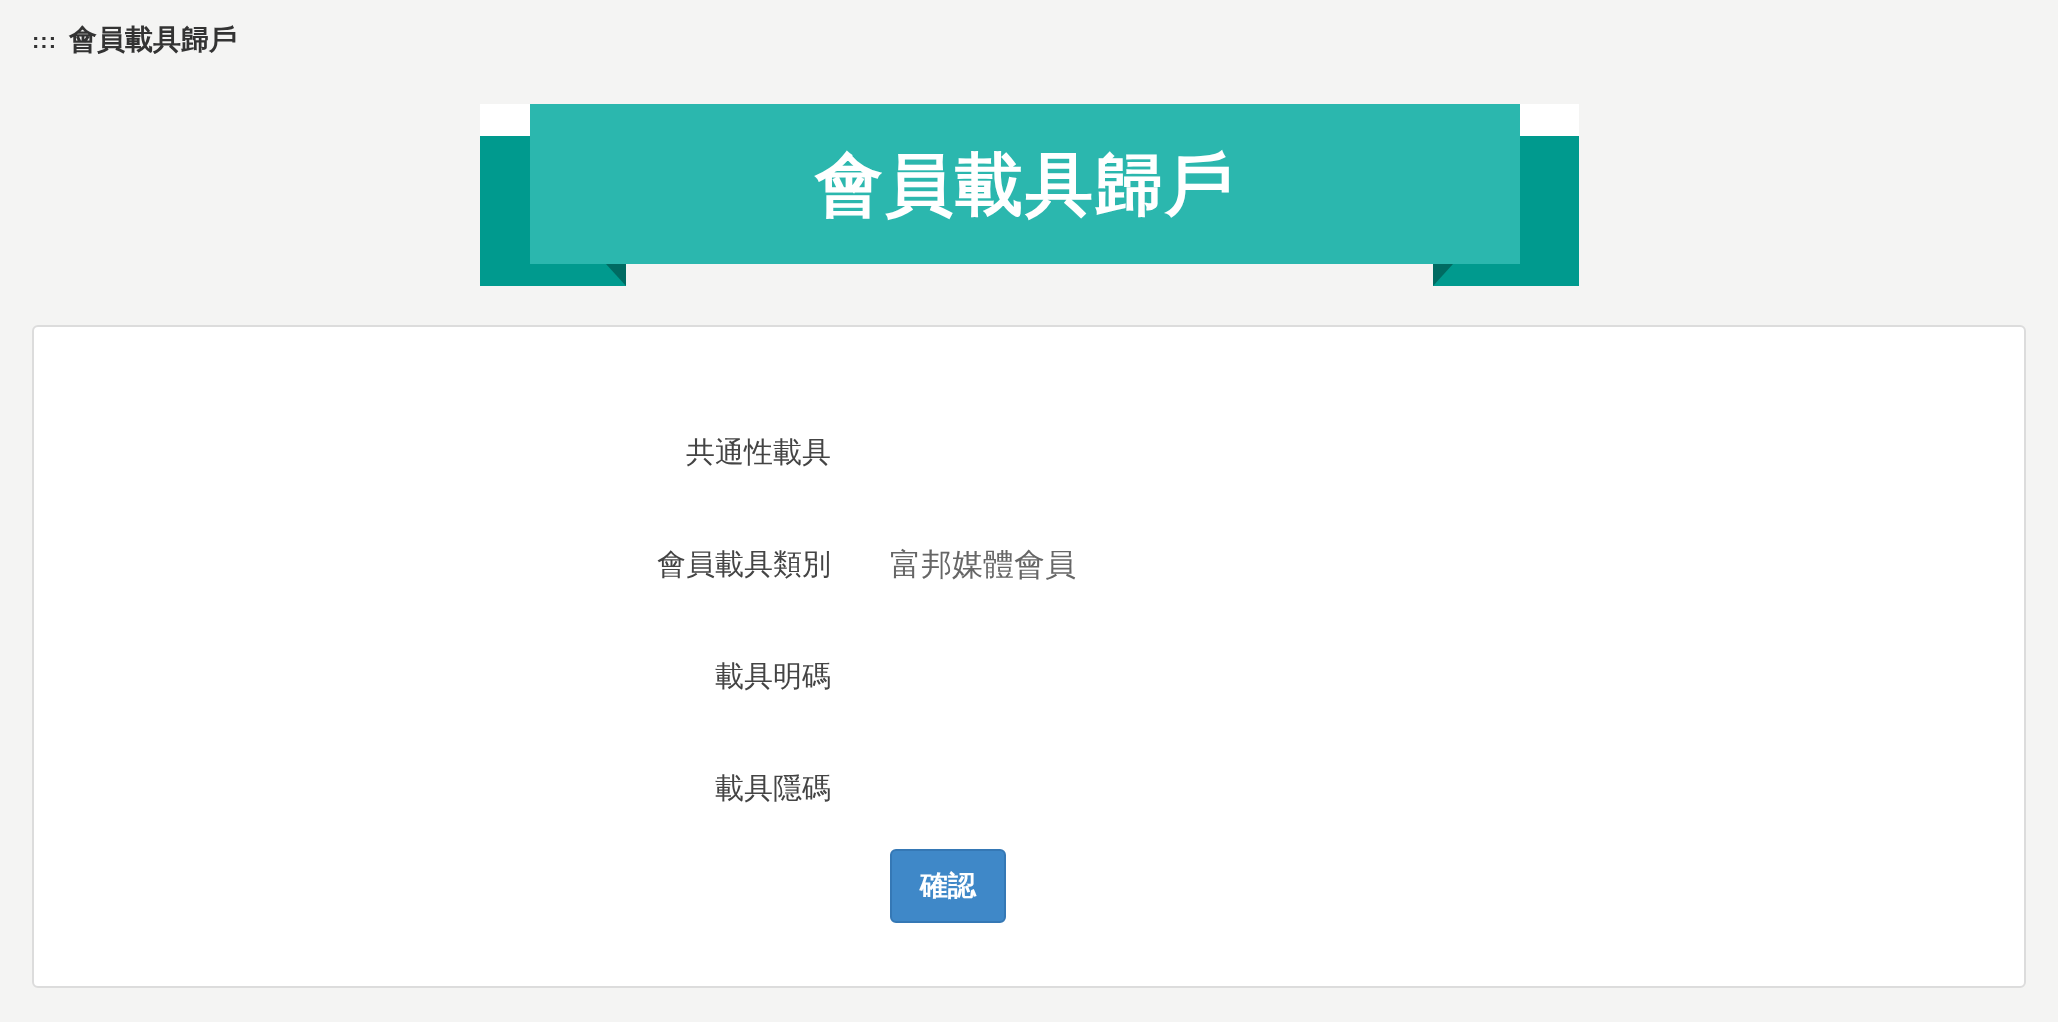 The image size is (2058, 1022). I want to click on field-label: 會員載具類別, so click(743, 565).